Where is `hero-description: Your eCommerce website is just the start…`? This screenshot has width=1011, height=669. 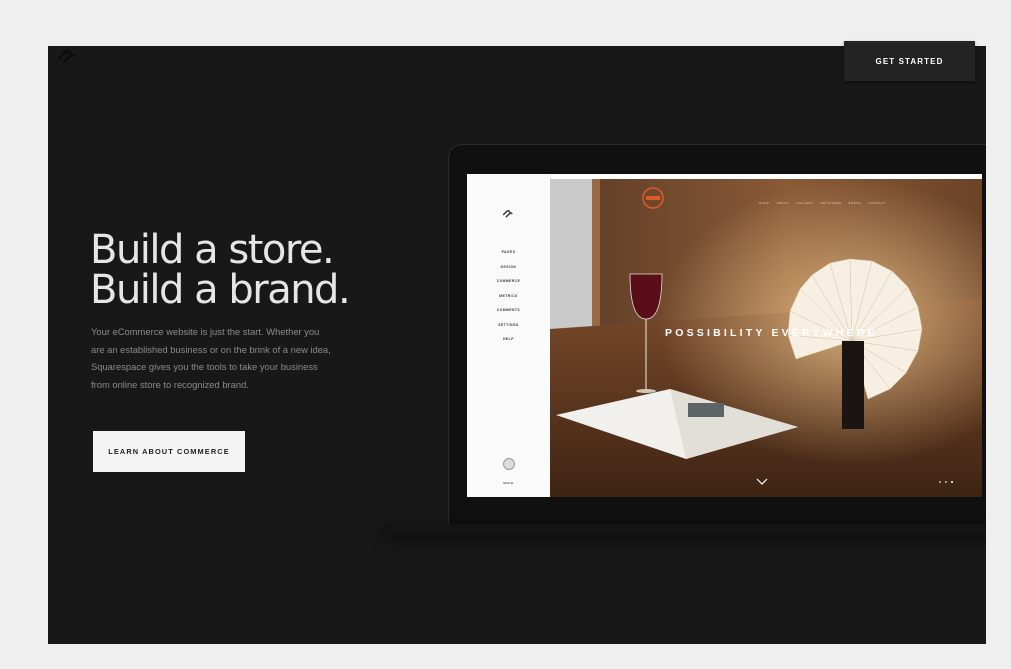
hero-description: Your eCommerce website is just the start… is located at coordinates (211, 358).